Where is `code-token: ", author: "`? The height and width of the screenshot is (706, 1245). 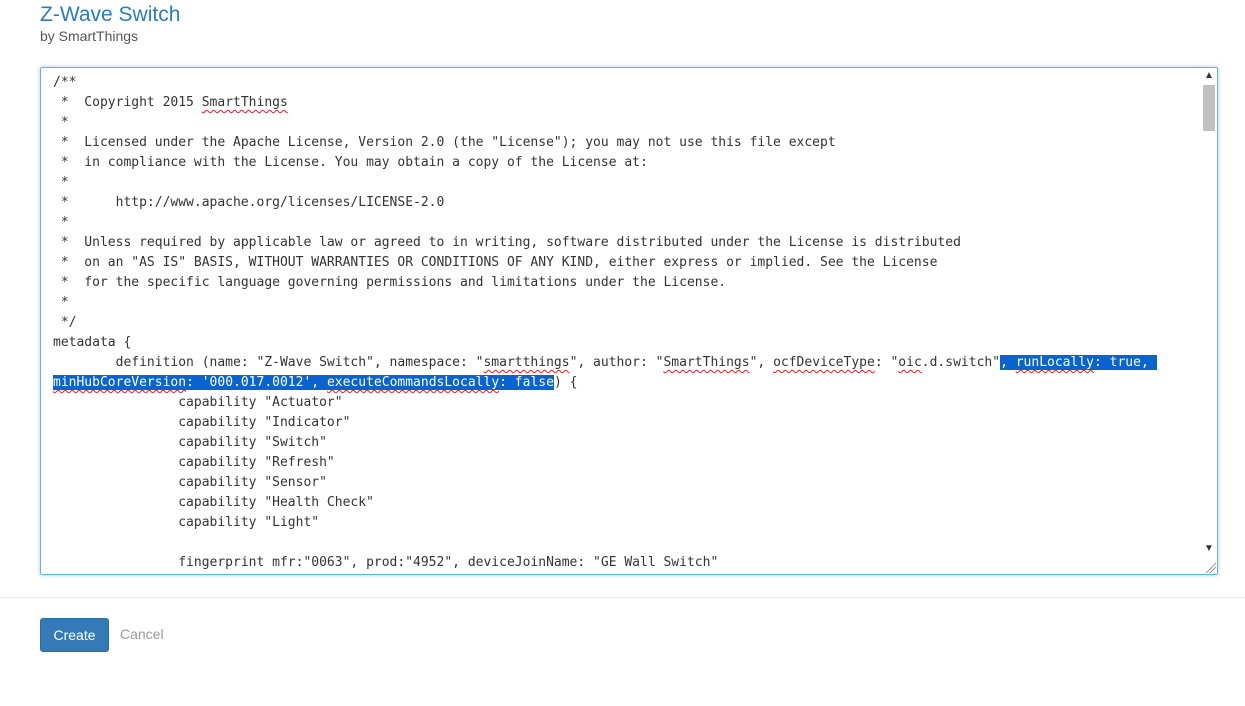
code-token: ", author: " is located at coordinates (616, 362).